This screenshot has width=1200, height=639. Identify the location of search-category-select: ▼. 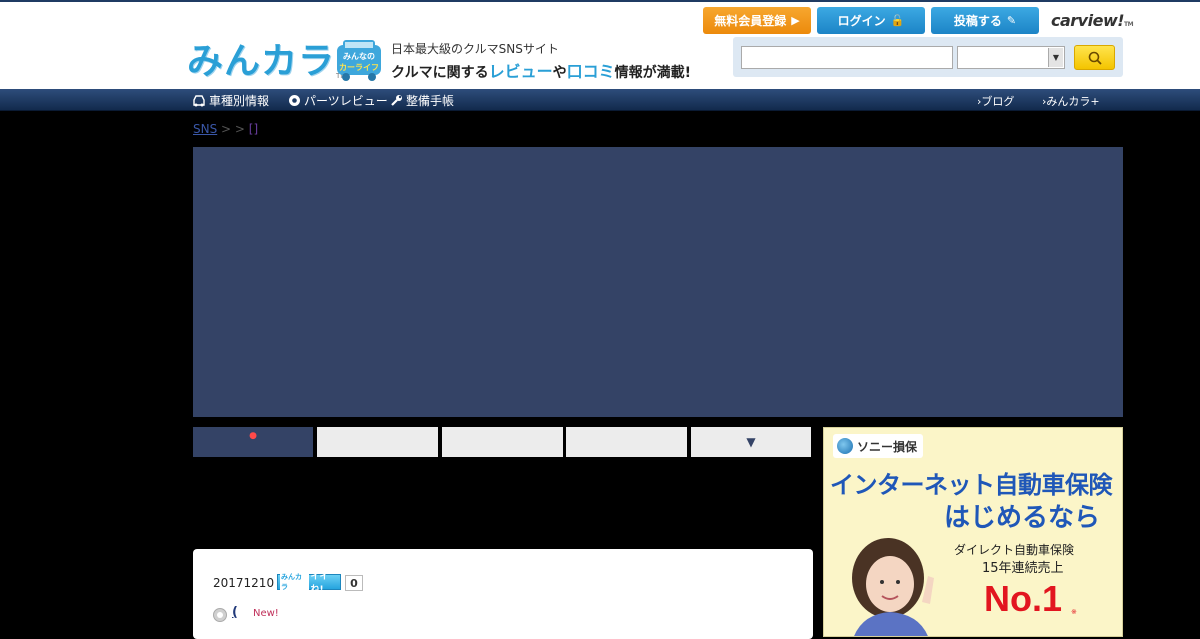
(1011, 57).